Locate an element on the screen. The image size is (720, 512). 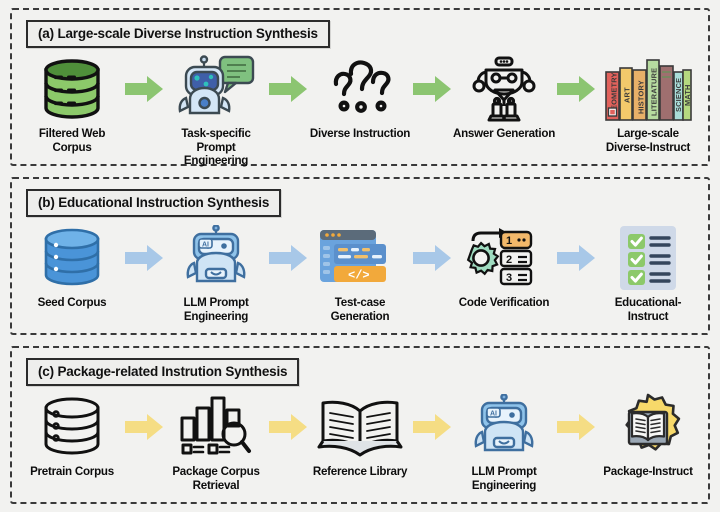
node-label: Pretrain Corpus is located at coordinates (72, 471).